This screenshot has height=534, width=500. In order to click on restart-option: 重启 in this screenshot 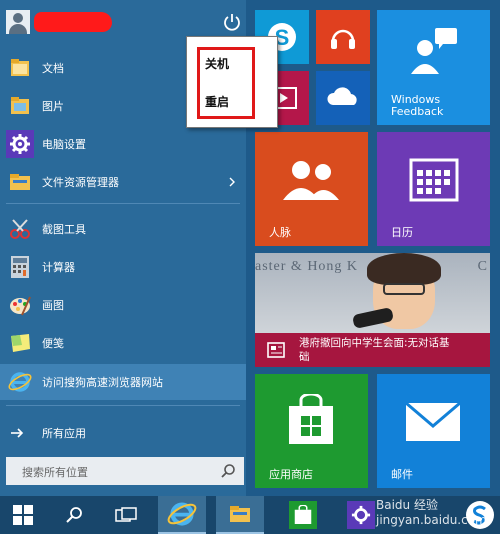, I will do `click(217, 101)`.